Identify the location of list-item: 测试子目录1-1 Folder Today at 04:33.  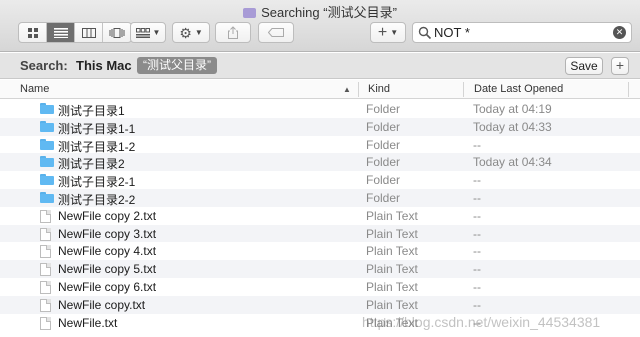
(320, 126).